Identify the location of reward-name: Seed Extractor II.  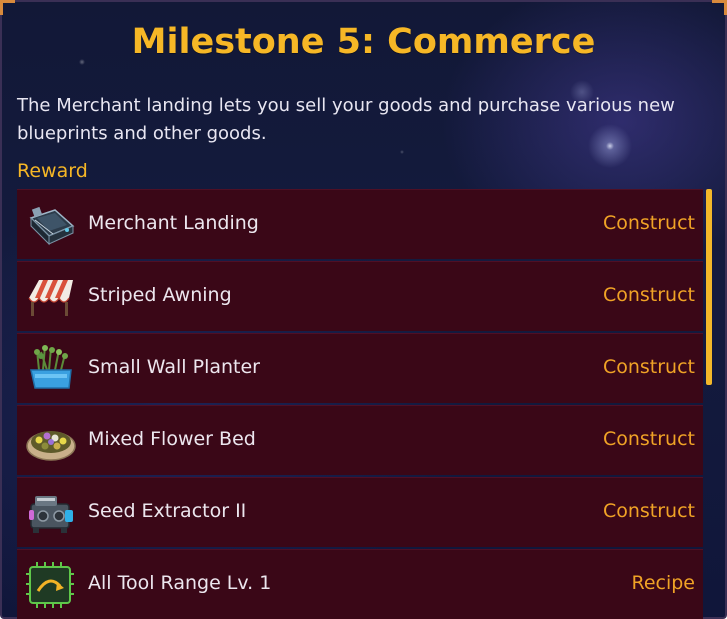
(167, 511).